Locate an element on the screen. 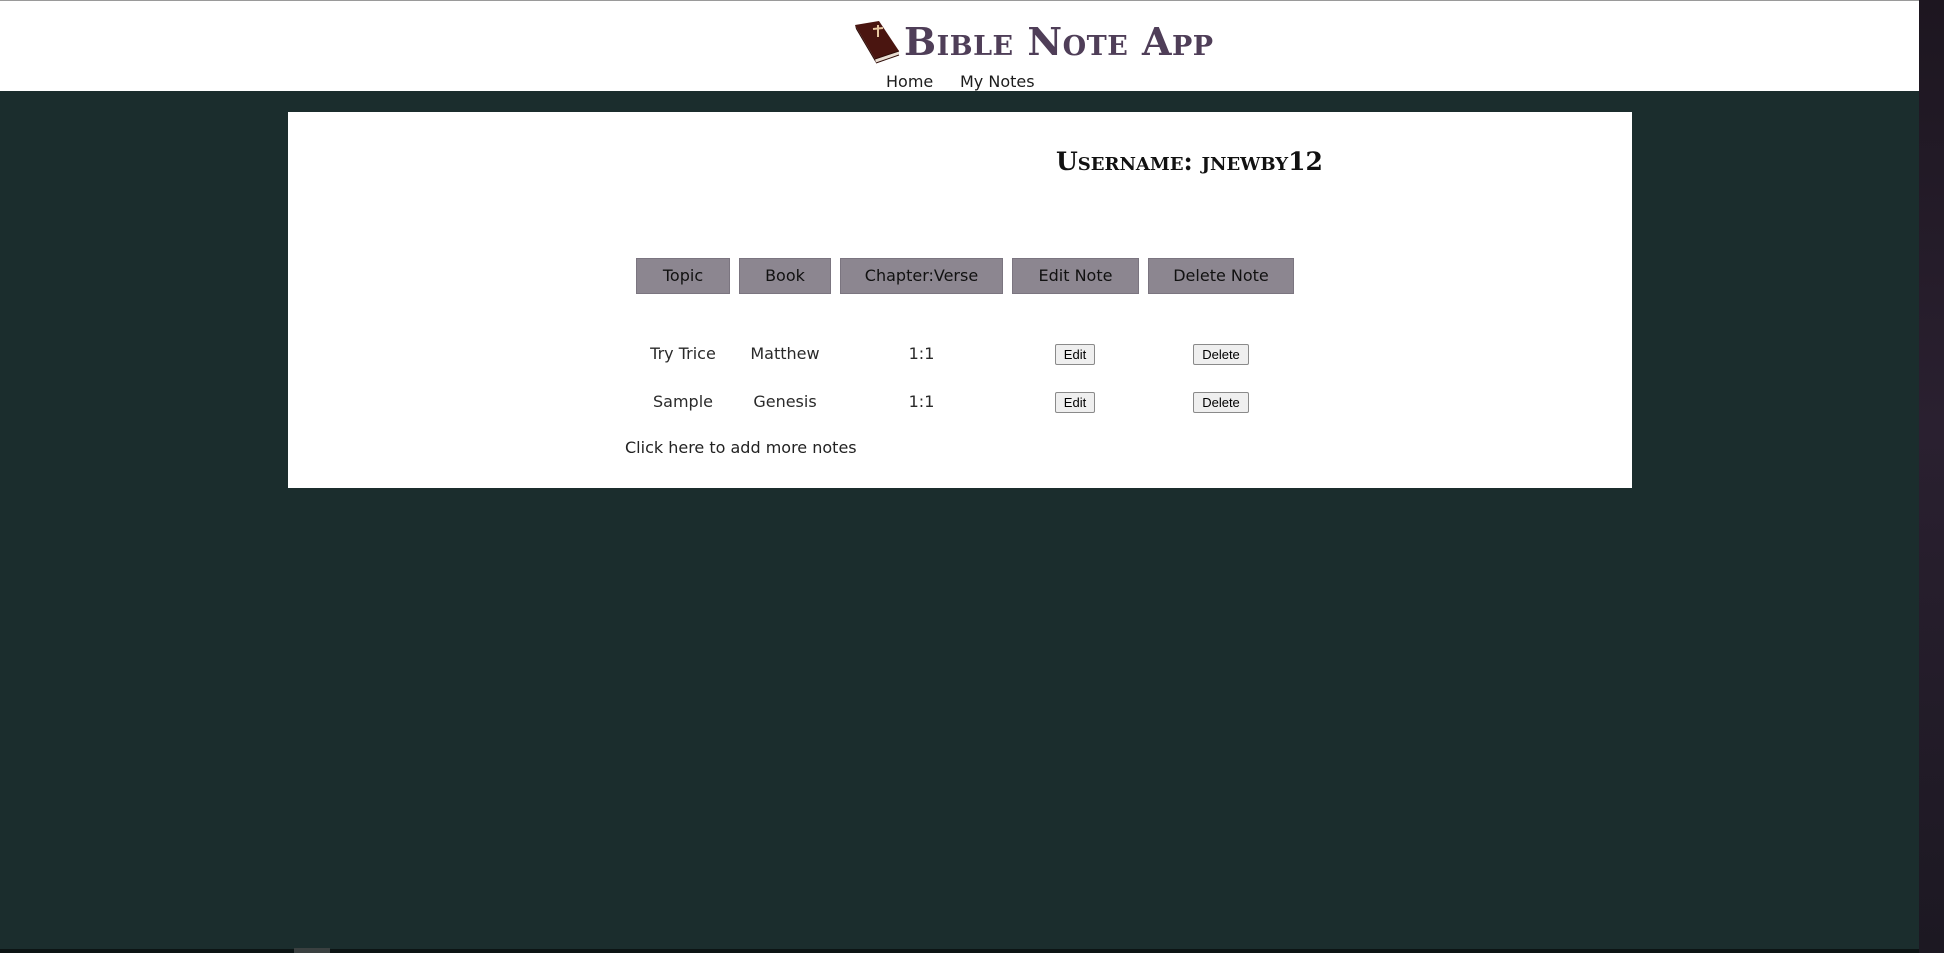  app-title: Bible Note App is located at coordinates (1059, 41).